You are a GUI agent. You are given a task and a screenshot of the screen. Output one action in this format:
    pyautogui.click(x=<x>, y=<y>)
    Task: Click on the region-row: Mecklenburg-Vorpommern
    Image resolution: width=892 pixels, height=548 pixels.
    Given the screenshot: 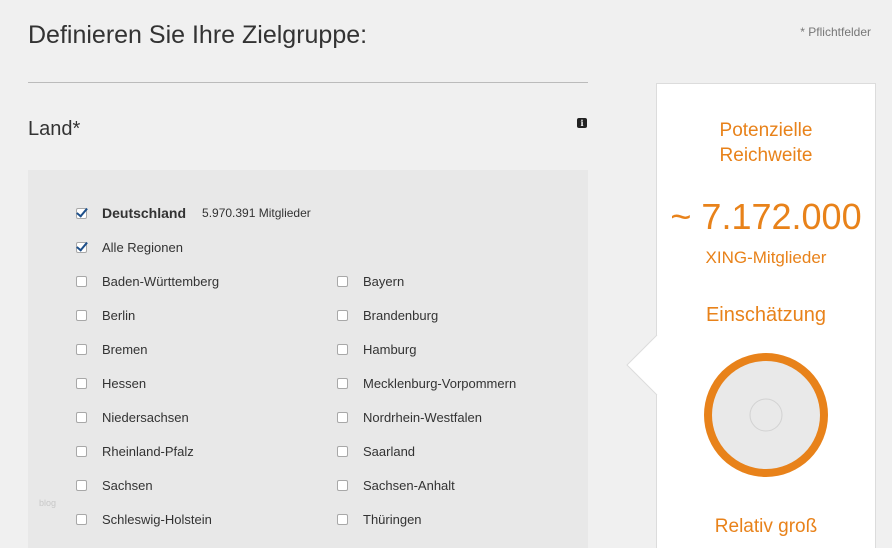 What is the action you would take?
    pyautogui.click(x=426, y=383)
    